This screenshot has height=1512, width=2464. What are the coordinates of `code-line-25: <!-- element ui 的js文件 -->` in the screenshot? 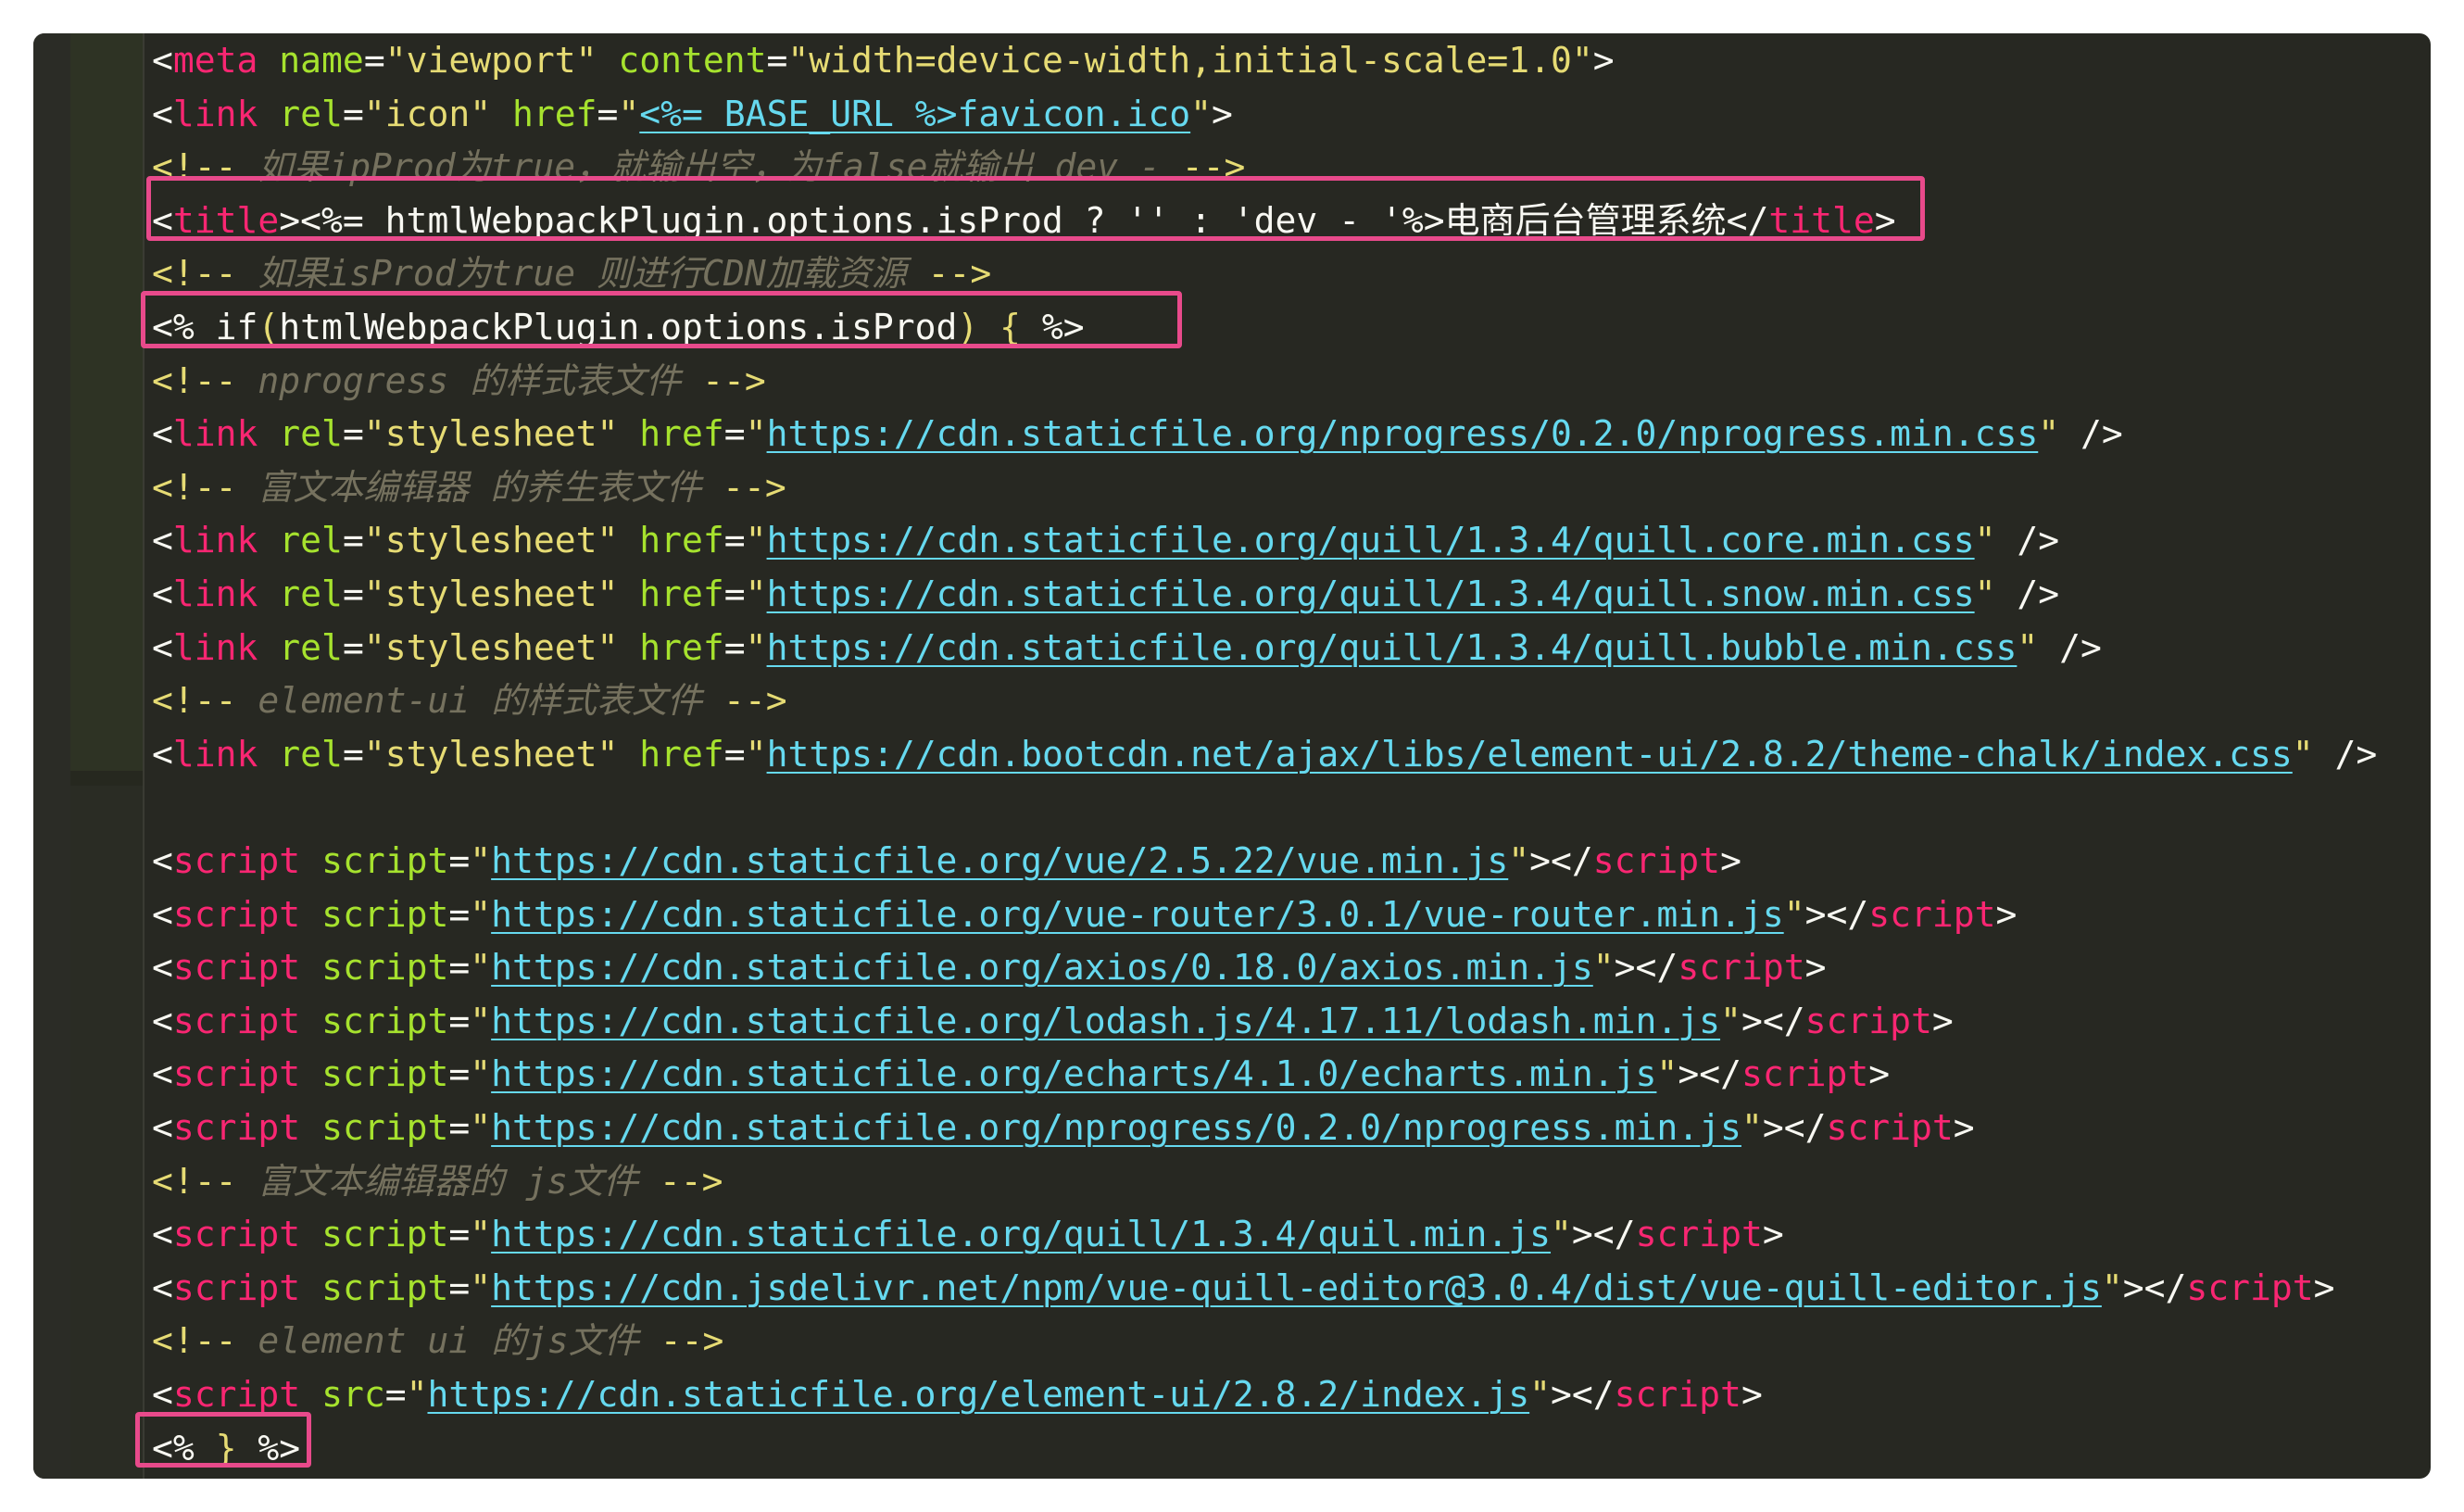 It's located at (437, 1340).